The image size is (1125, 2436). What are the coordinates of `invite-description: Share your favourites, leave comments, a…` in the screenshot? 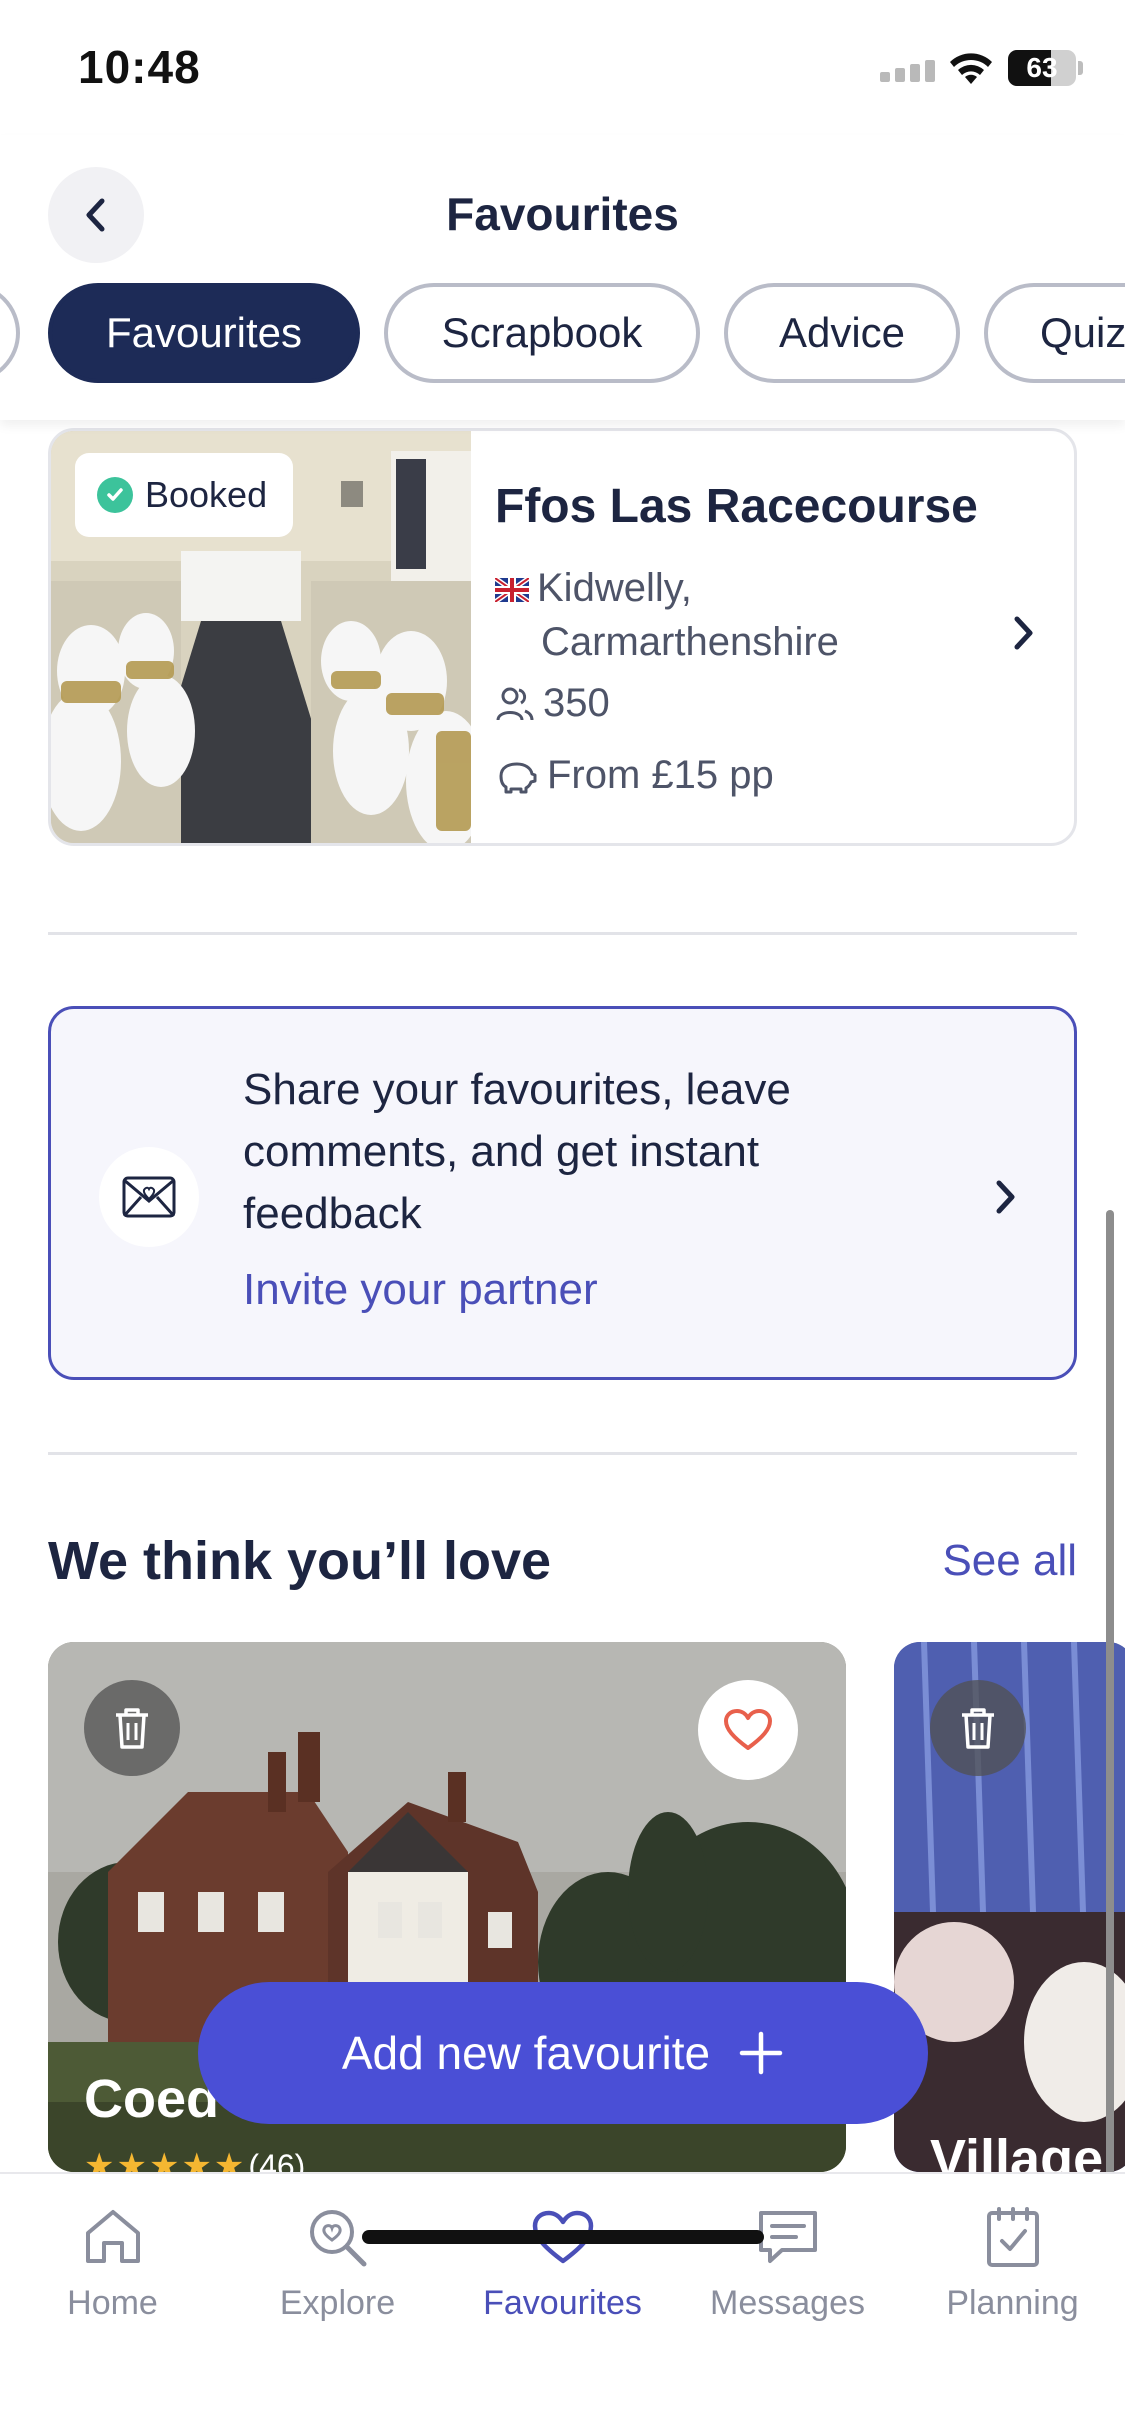 It's located at (517, 1151).